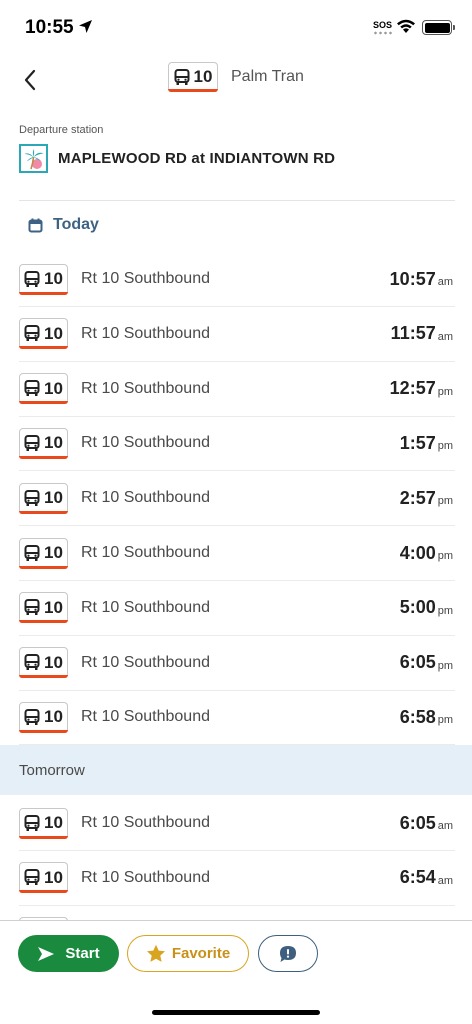  I want to click on departure-row: 10 Rt 10 Southbound 12:57 pm, so click(237, 389).